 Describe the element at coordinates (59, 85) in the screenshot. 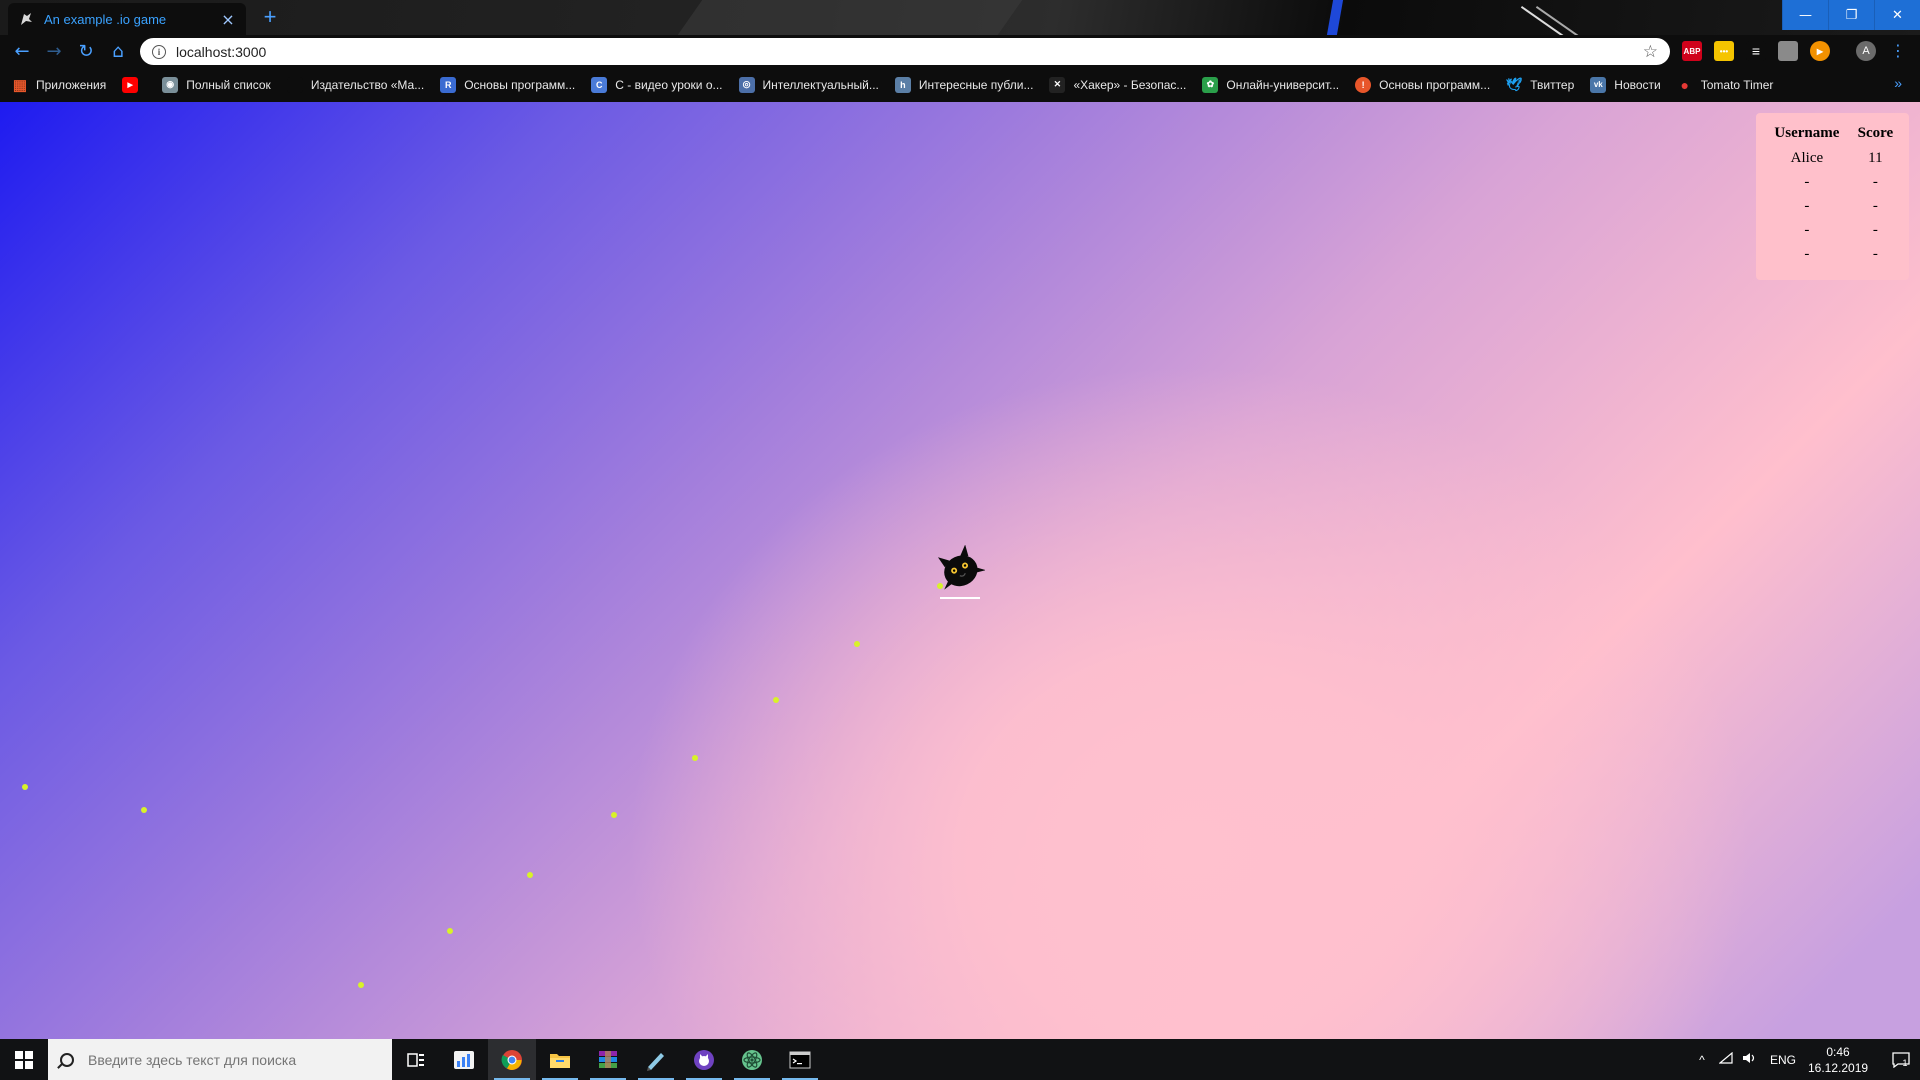

I see `bookmark-apps: ▦ Приложения` at that location.